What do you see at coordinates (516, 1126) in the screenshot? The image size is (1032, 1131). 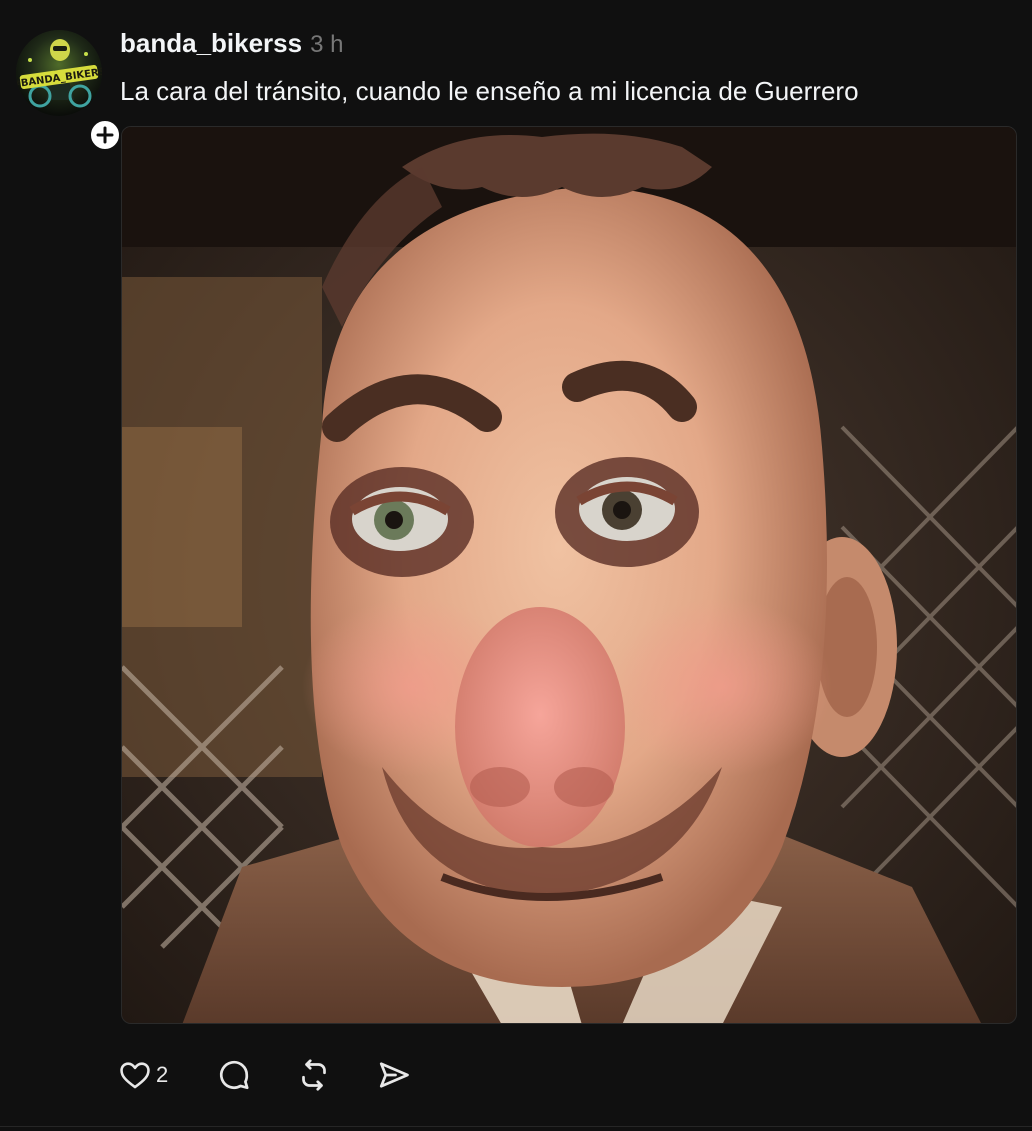 I see `post-divider` at bounding box center [516, 1126].